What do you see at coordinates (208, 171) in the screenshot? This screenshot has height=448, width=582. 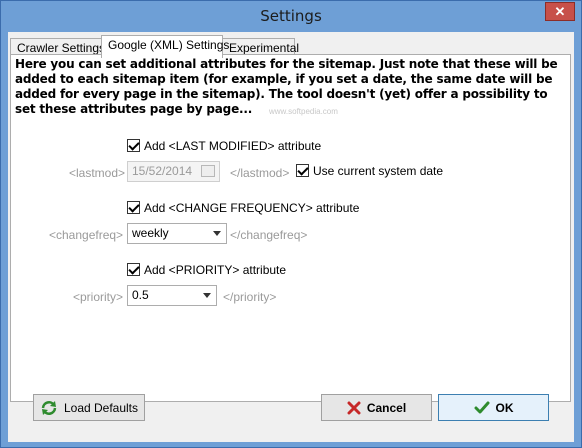 I see `calendar-icon` at bounding box center [208, 171].